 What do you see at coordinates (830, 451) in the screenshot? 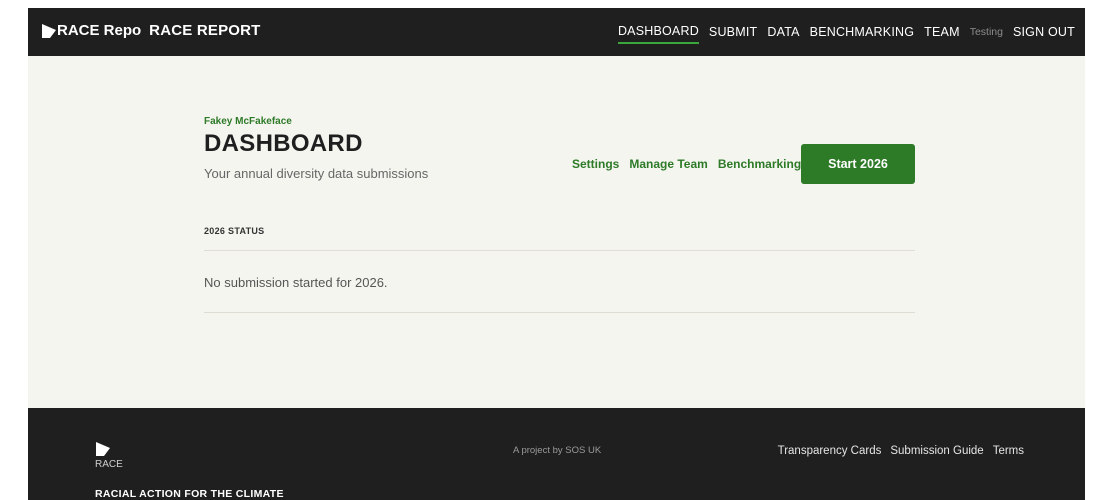
I see `transparency-cards-link: Transparency Cards` at bounding box center [830, 451].